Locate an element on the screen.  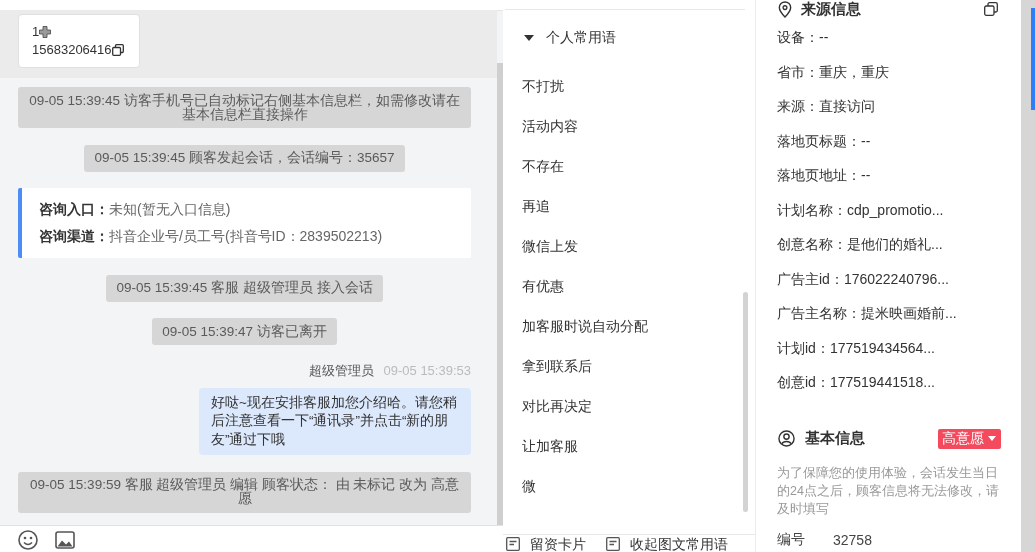
field-value: 32758 is located at coordinates (852, 540).